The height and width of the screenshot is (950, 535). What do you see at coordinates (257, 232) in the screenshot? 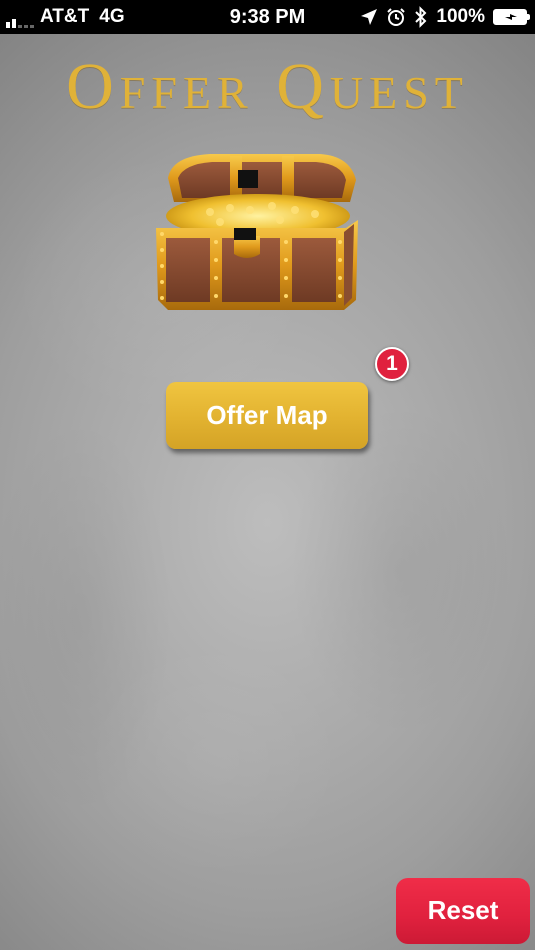
I see `treasure-chest-icon` at bounding box center [257, 232].